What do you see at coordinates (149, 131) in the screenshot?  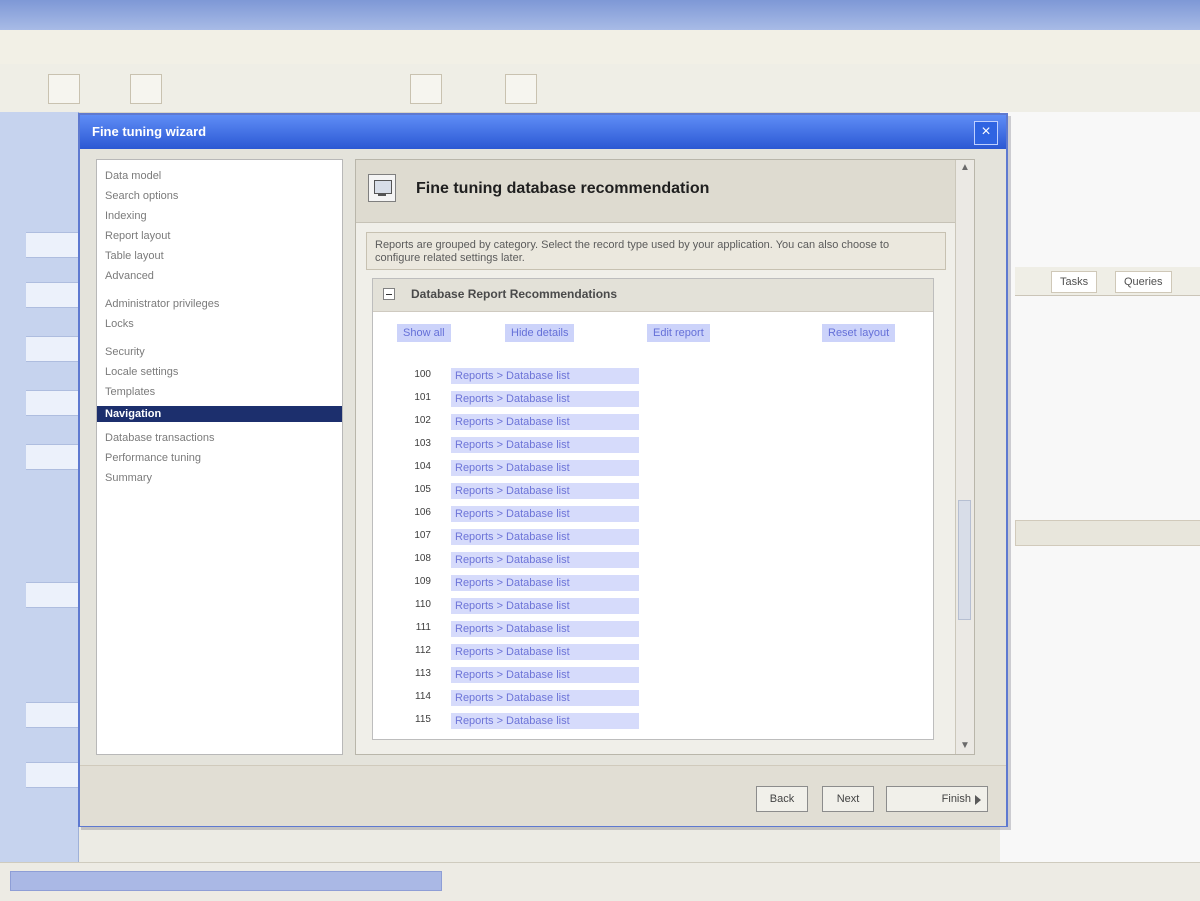 I see `dialog-title: Fine tuning wizard` at bounding box center [149, 131].